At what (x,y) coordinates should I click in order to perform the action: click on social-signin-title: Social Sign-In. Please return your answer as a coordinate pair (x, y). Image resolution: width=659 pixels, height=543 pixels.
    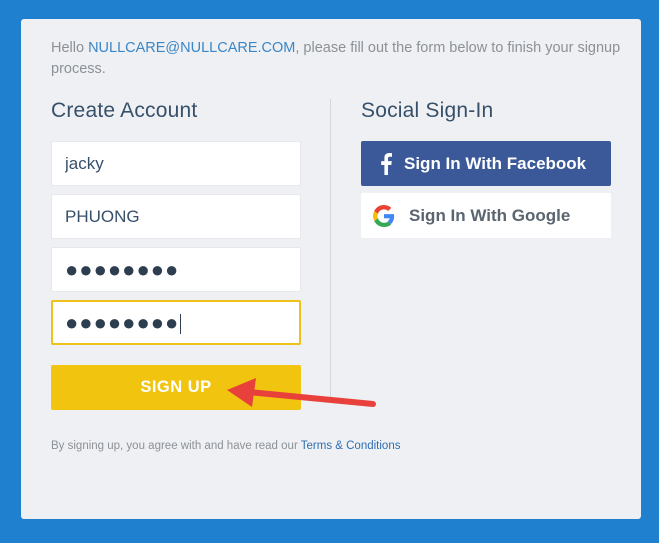
    Looking at the image, I should click on (427, 110).